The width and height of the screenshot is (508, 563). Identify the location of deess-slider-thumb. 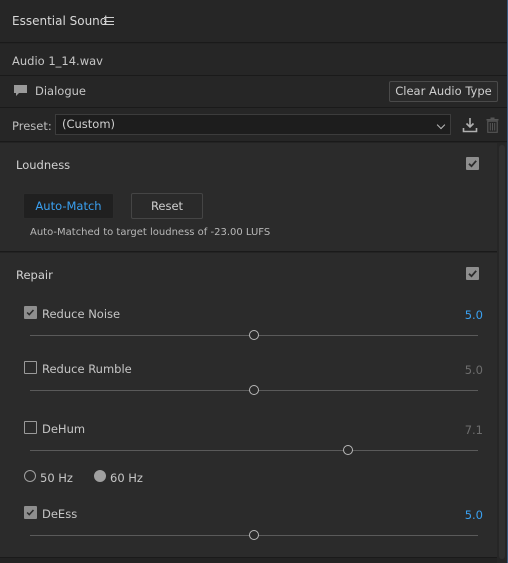
(254, 535).